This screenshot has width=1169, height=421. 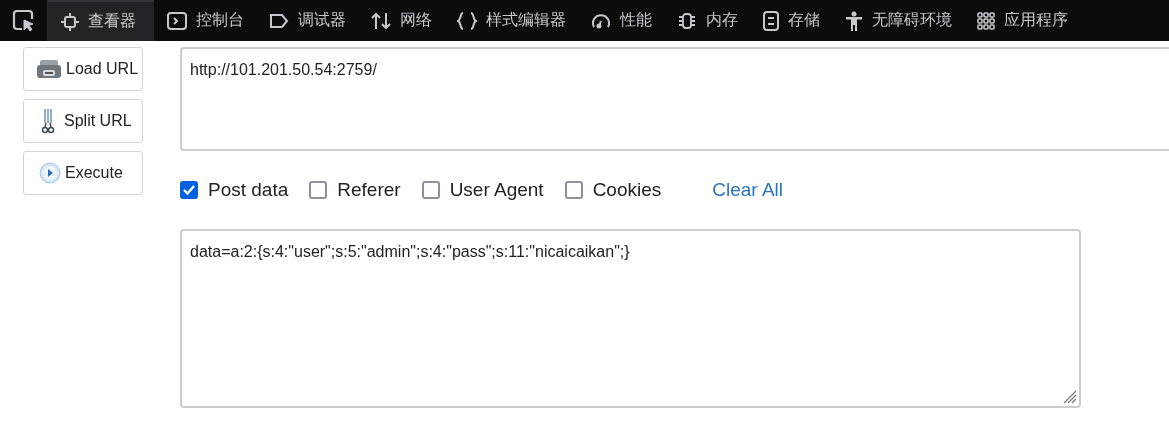 I want to click on clear-all-link: Clear All, so click(x=748, y=190).